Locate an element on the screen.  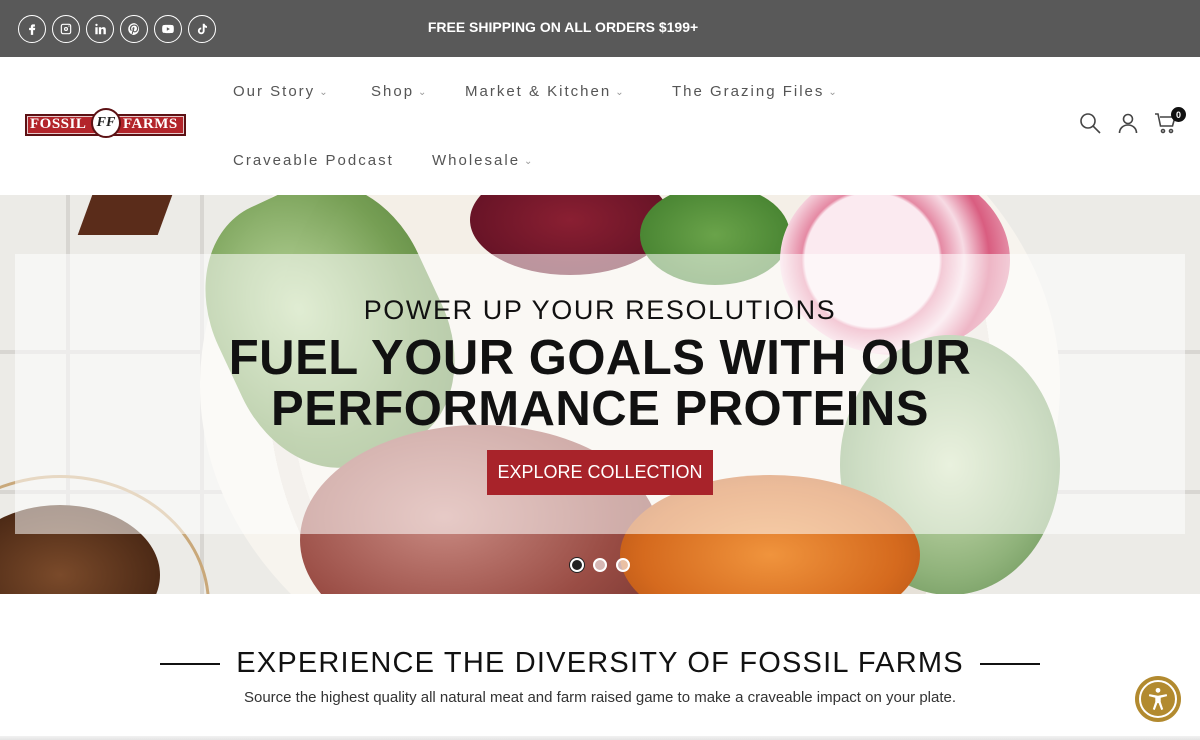
accessibility-icon is located at coordinates (1158, 699).